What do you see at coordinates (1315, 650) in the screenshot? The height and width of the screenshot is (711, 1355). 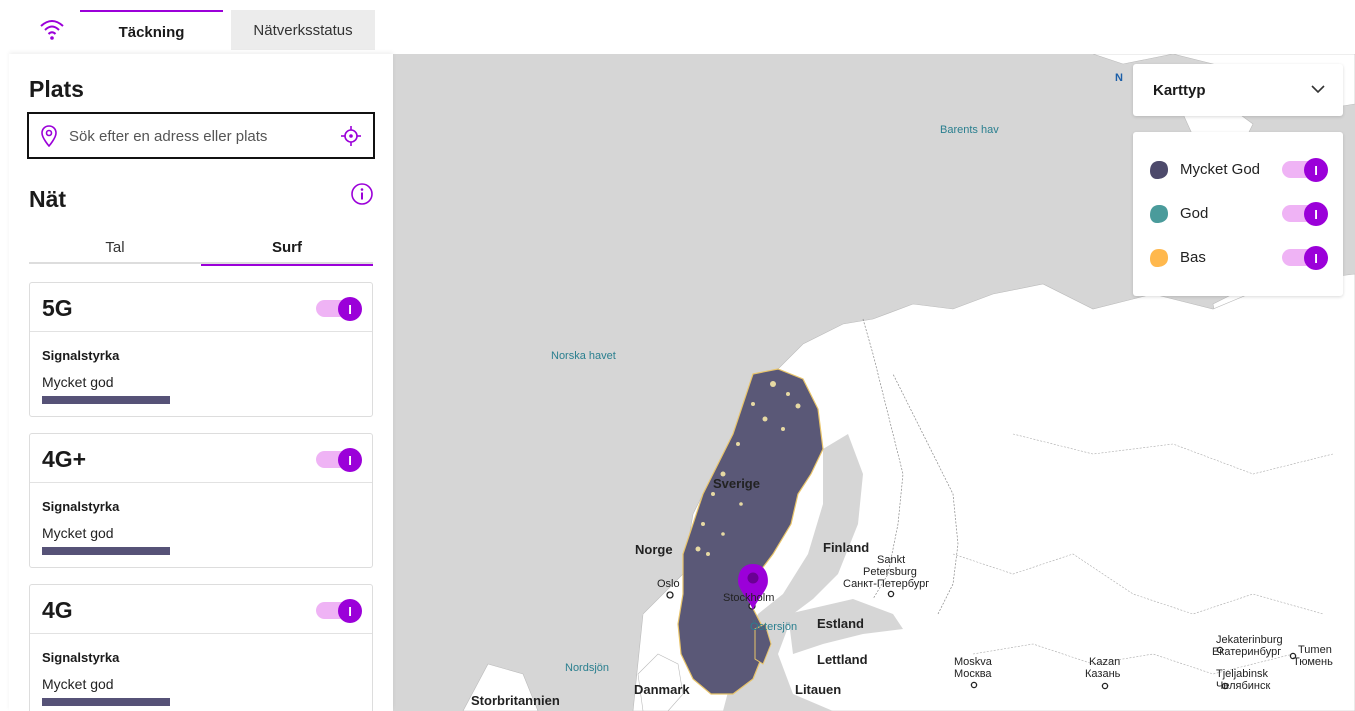 I see `label-tumen: Tumen` at bounding box center [1315, 650].